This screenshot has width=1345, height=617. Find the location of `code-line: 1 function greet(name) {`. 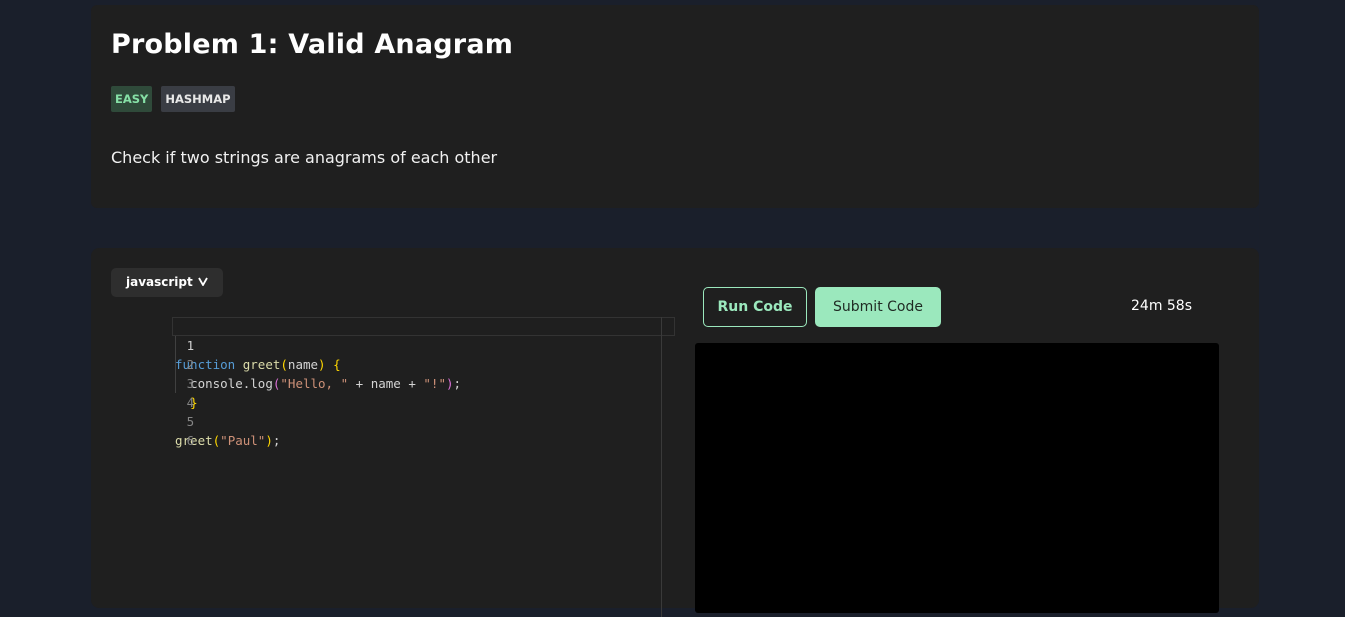

code-line: 1 function greet(name) { is located at coordinates (226, 344).